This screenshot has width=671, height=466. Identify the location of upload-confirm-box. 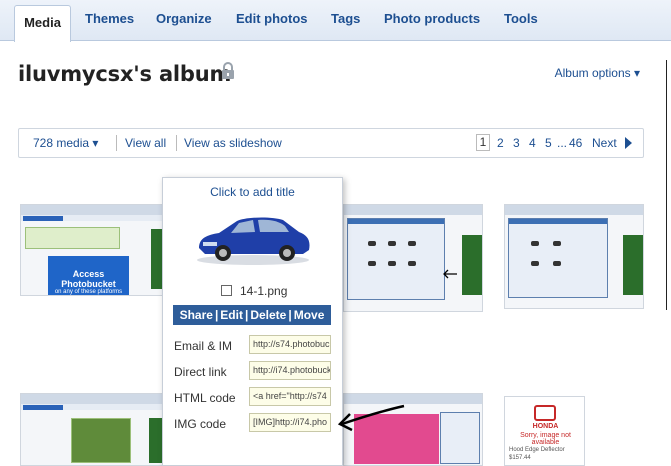
(72, 238).